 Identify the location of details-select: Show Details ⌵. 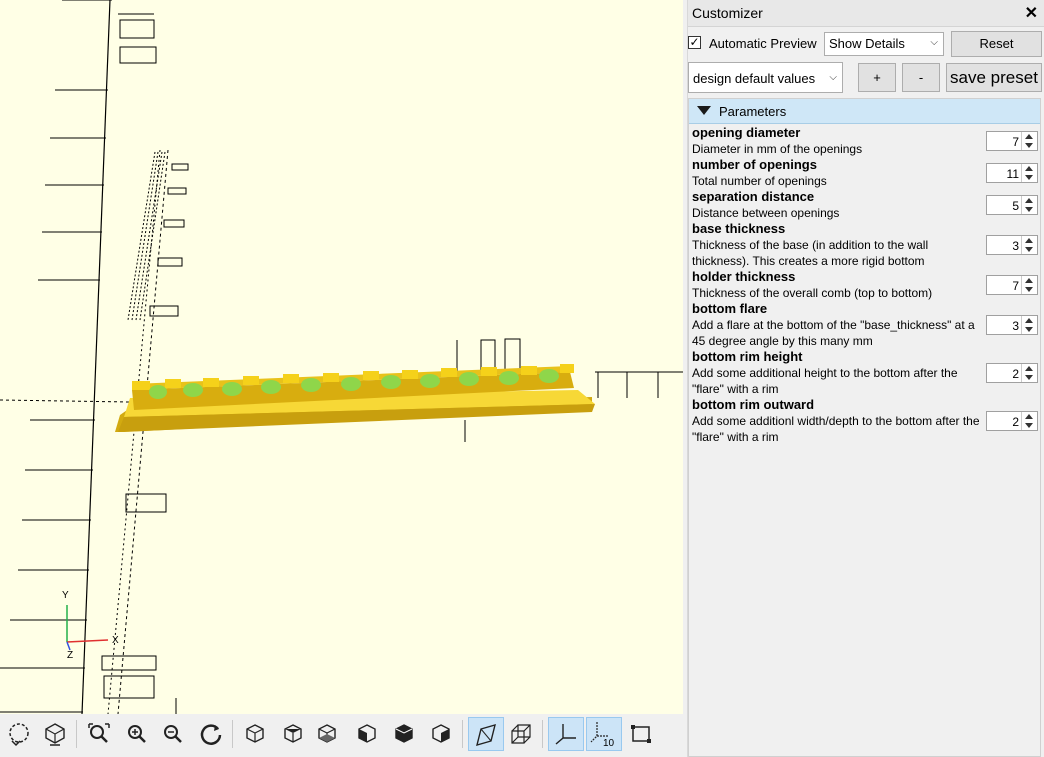
(884, 44).